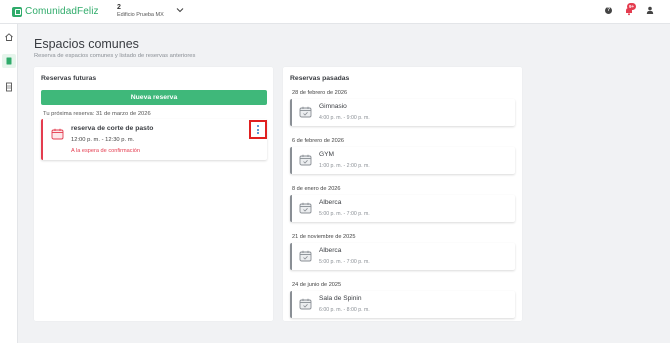  I want to click on more-options-button, so click(258, 129).